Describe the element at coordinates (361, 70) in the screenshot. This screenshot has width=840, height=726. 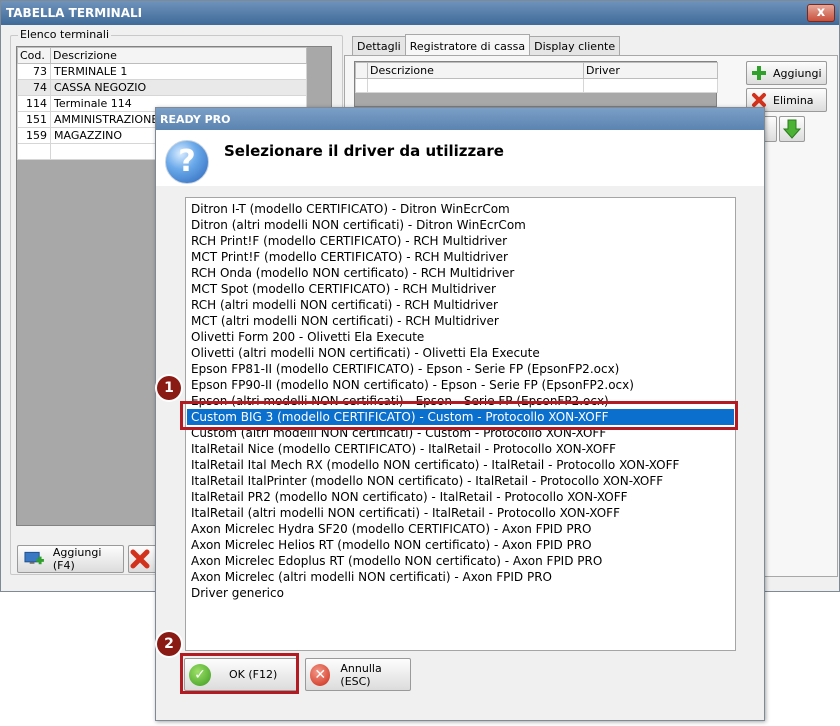
I see `col-header-indicator` at that location.